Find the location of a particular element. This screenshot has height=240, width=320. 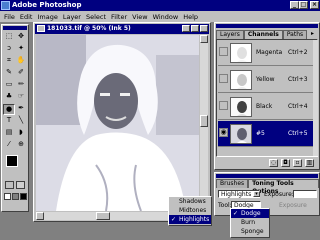

vertical-scrollbar is located at coordinates (204, 123).